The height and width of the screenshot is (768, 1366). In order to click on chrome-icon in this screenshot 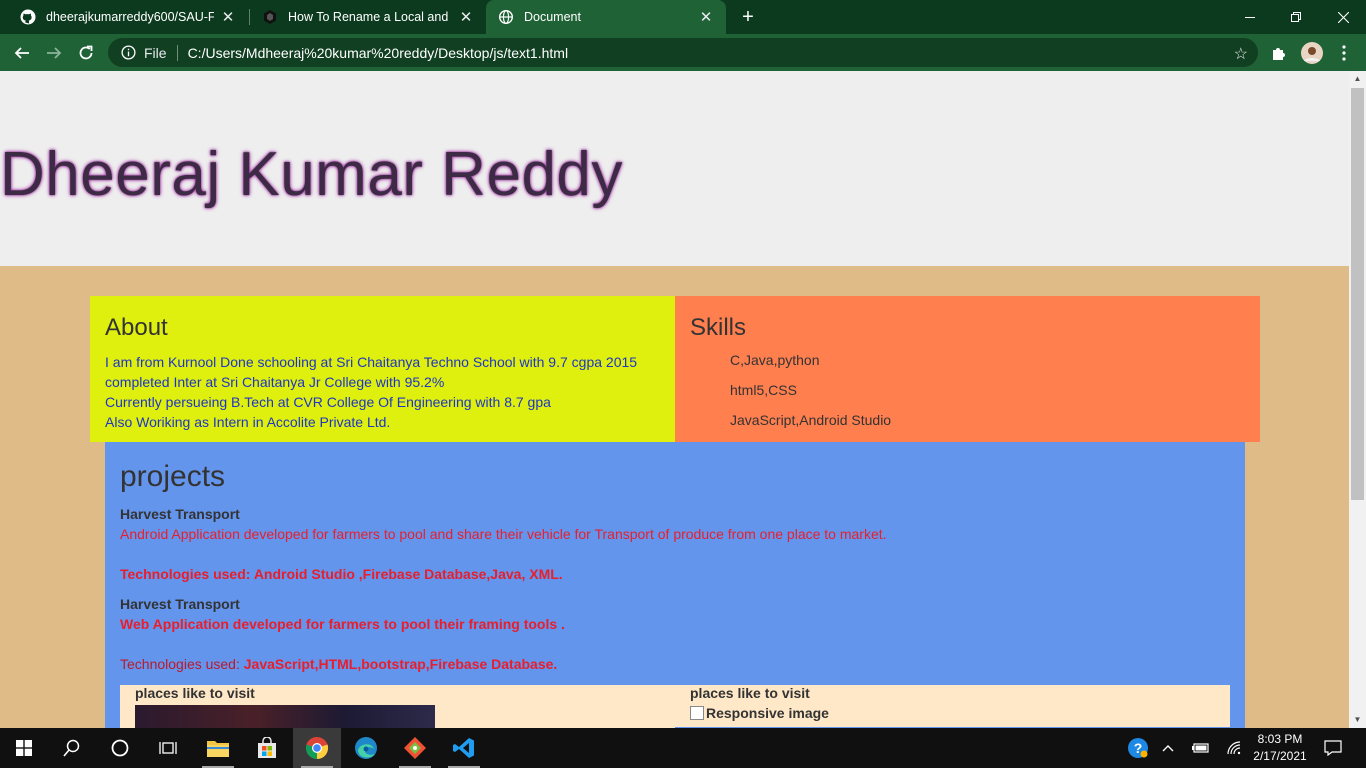, I will do `click(317, 748)`.